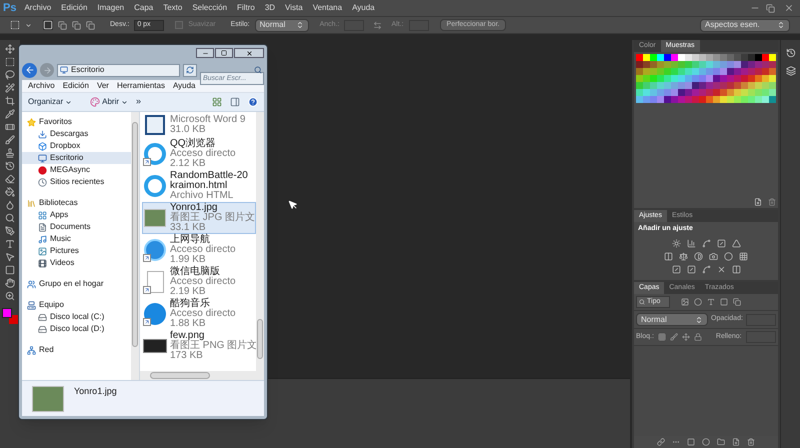  What do you see at coordinates (10, 231) in the screenshot?
I see `pen-icon` at bounding box center [10, 231].